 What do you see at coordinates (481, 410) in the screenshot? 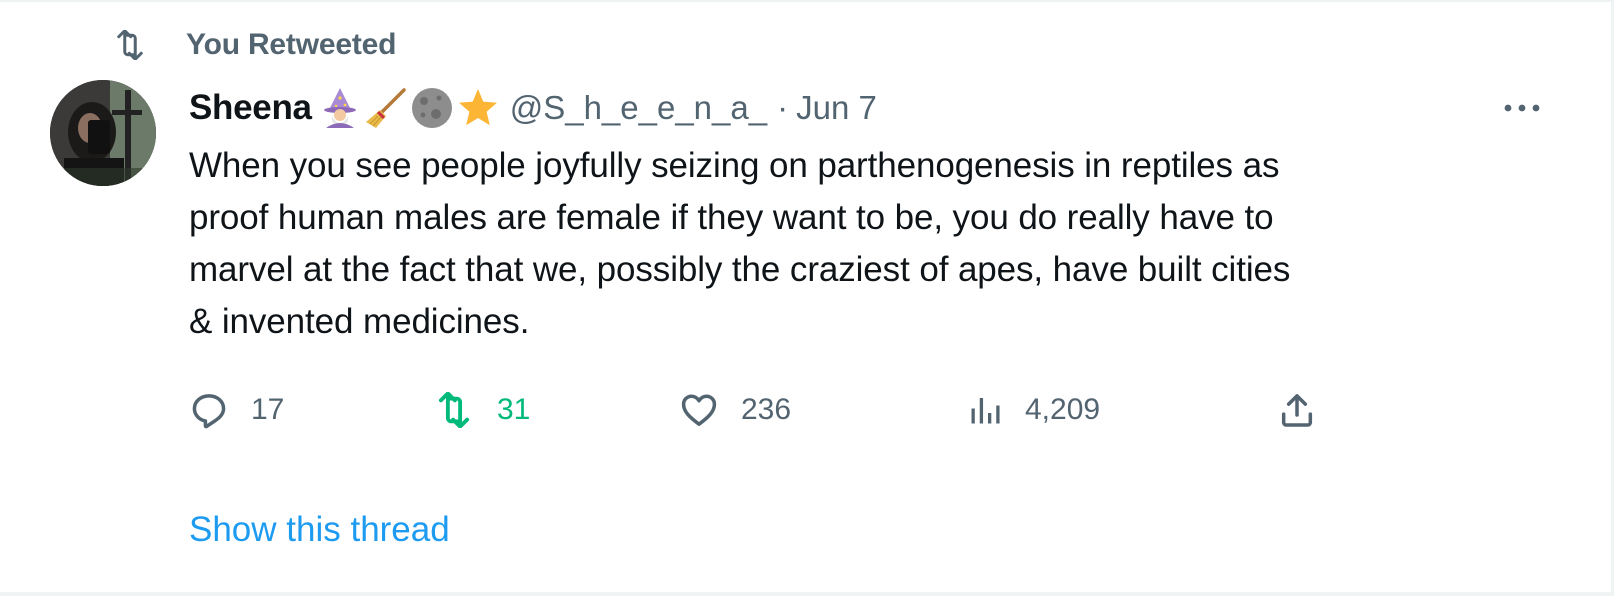
I see `retweet-button: 31` at bounding box center [481, 410].